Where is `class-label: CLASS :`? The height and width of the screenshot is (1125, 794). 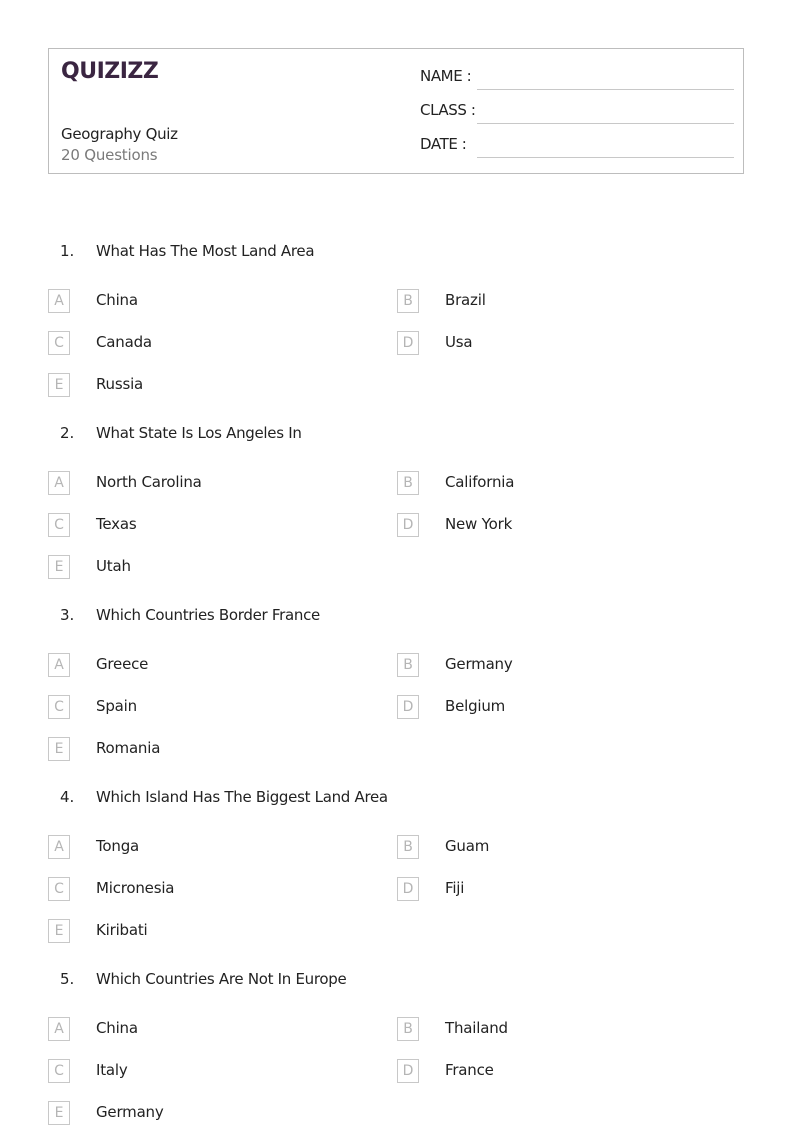
class-label: CLASS : is located at coordinates (448, 110).